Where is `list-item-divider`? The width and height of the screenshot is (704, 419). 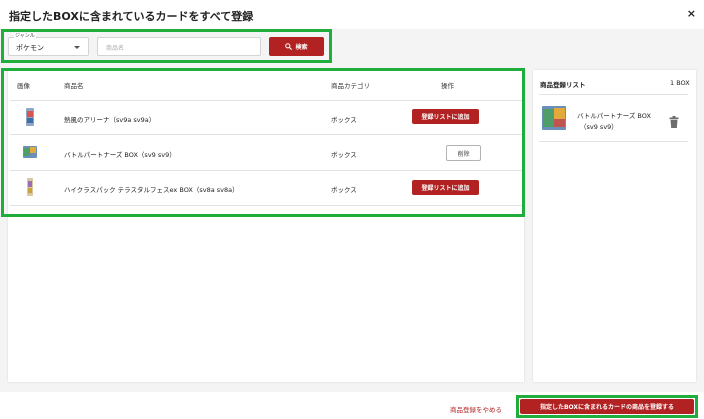 list-item-divider is located at coordinates (613, 141).